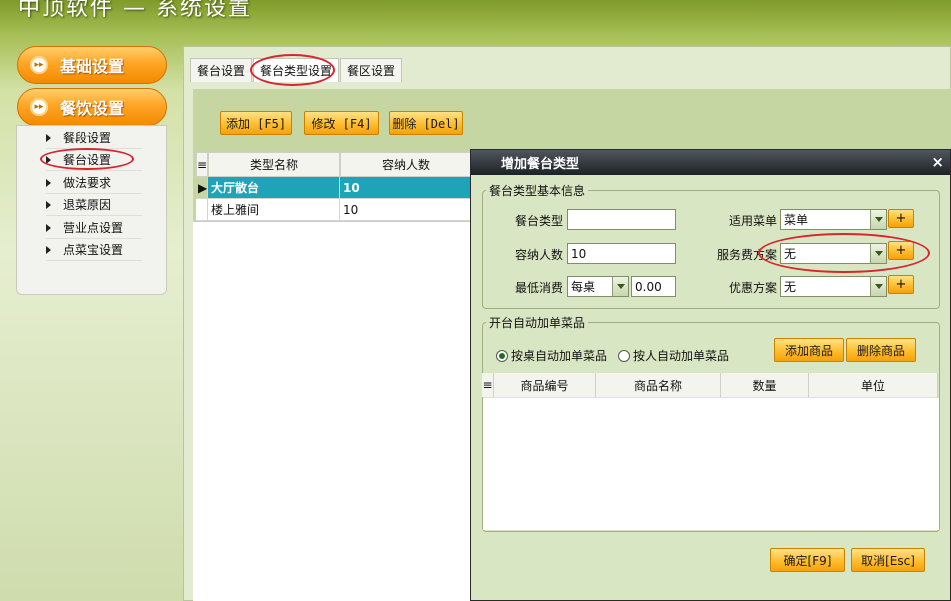 The width and height of the screenshot is (951, 601). Describe the element at coordinates (873, 385) in the screenshot. I see `goods-column-header: 单位` at that location.